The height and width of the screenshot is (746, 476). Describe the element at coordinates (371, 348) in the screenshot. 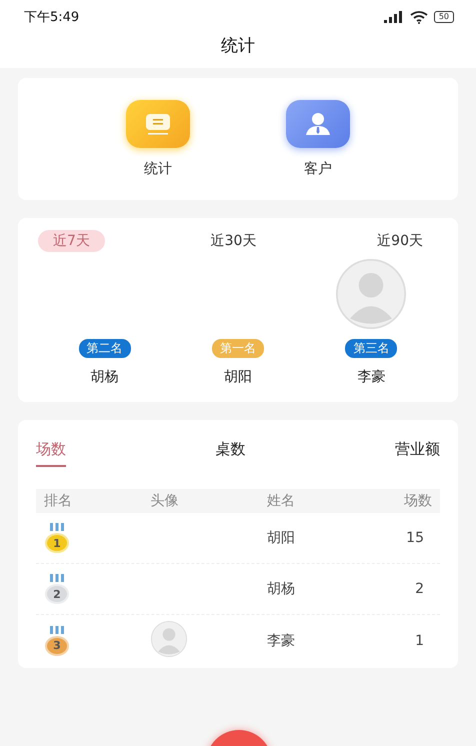

I see `rank-badge: 第三名` at that location.